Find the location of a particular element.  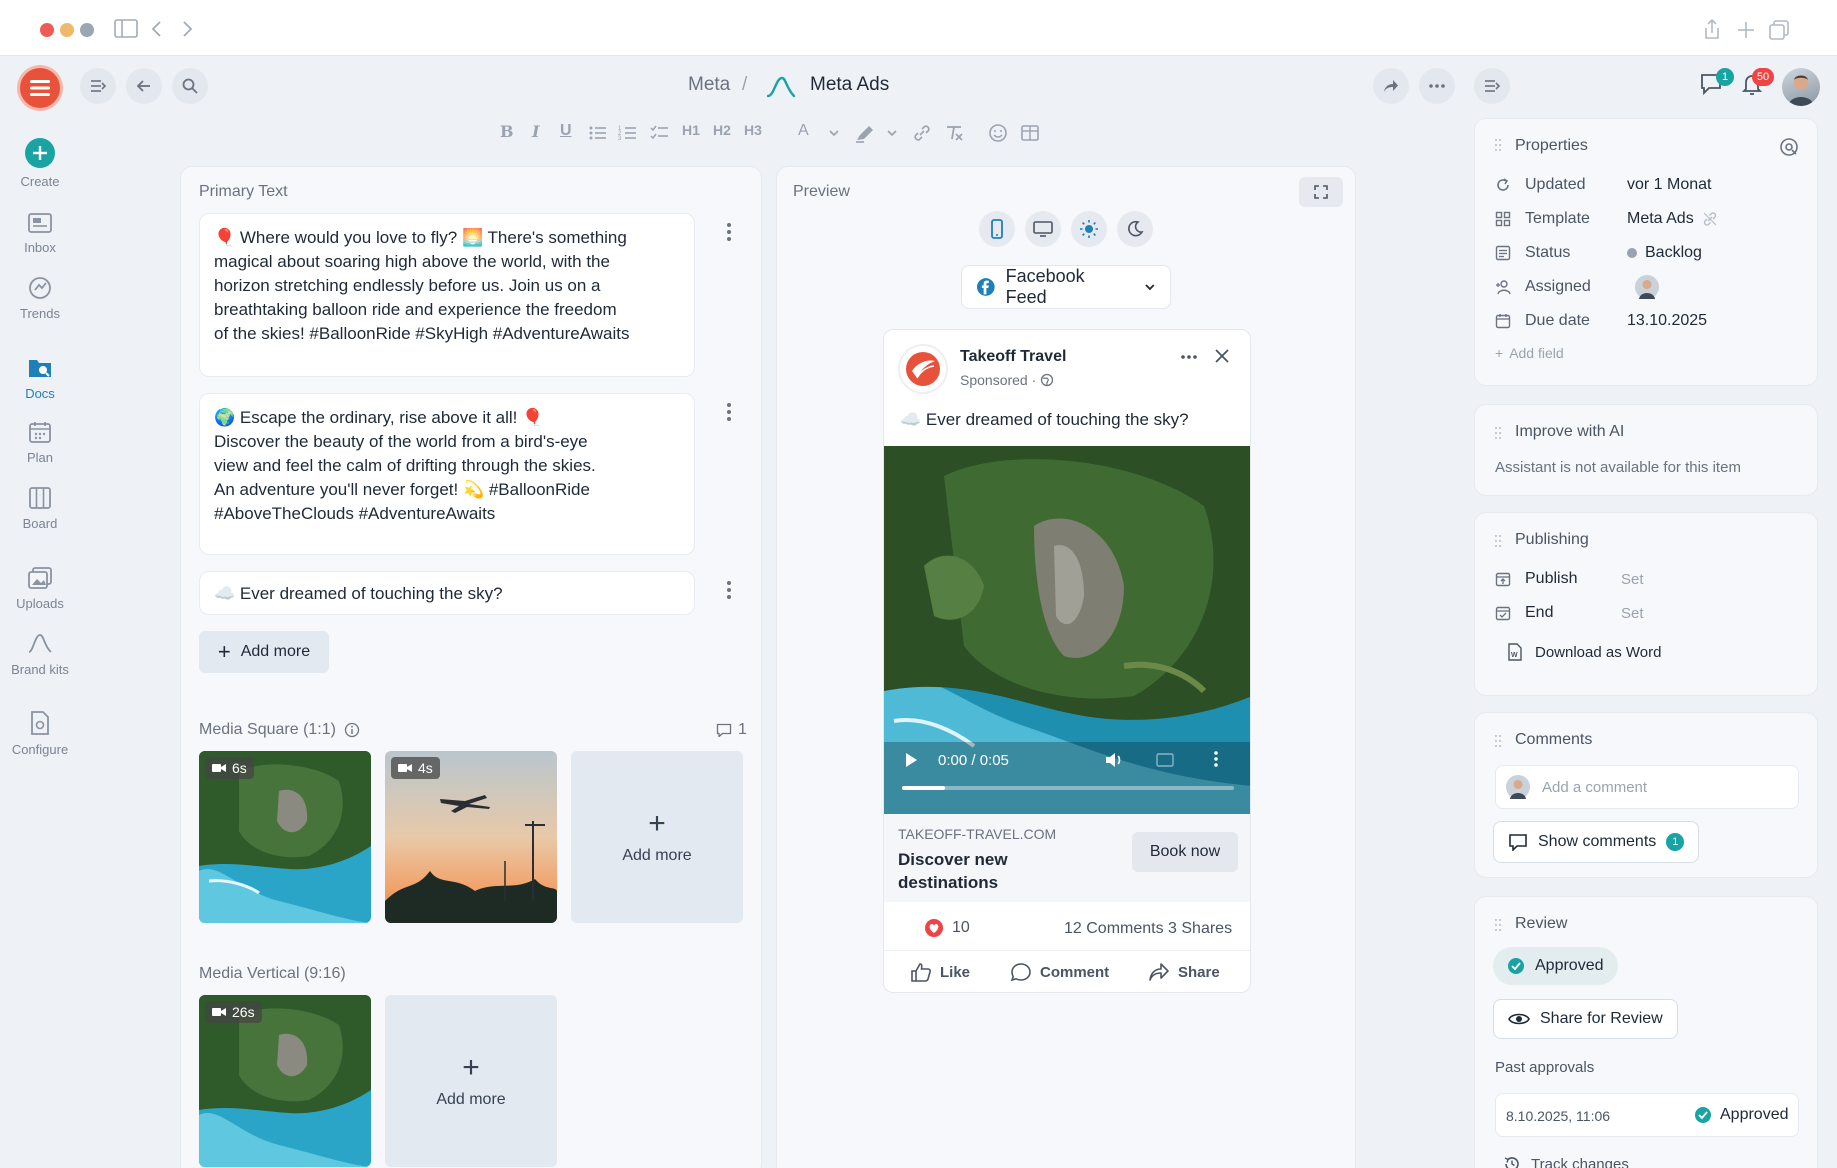

sidebar-item-create: Create is located at coordinates (40, 163).